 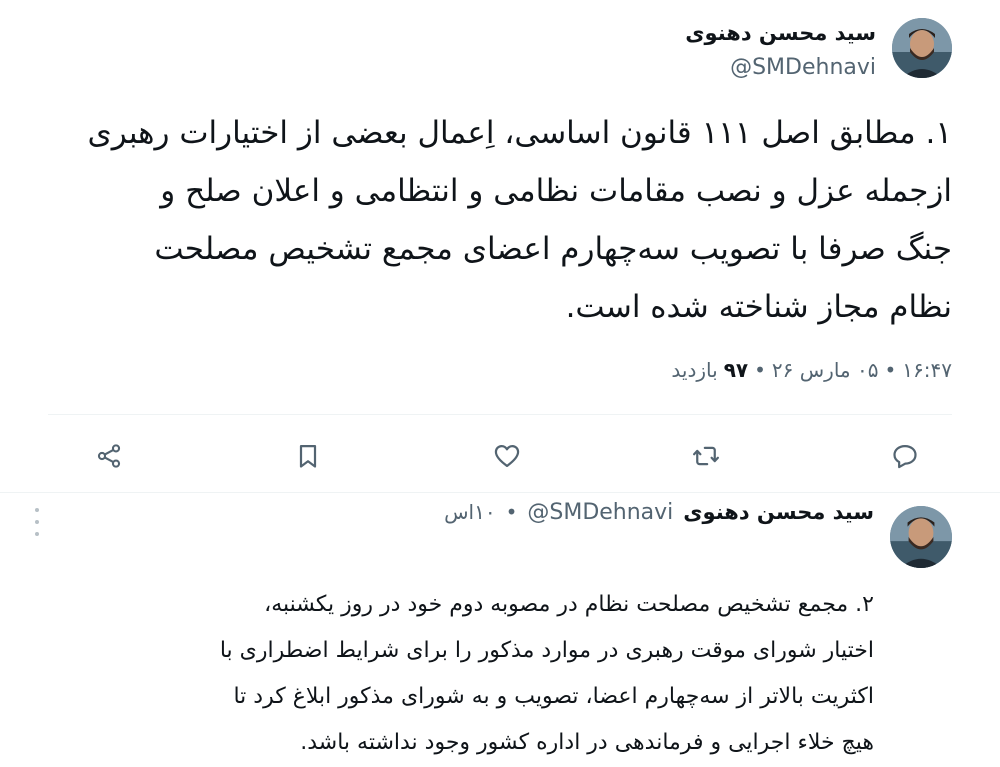 I want to click on action-bar, so click(x=507, y=456).